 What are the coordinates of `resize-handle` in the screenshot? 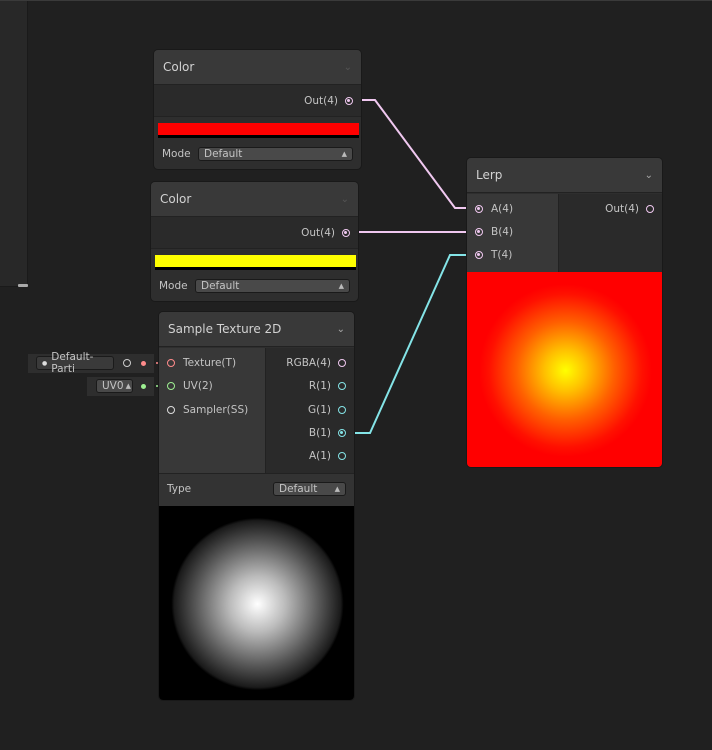 It's located at (23, 285).